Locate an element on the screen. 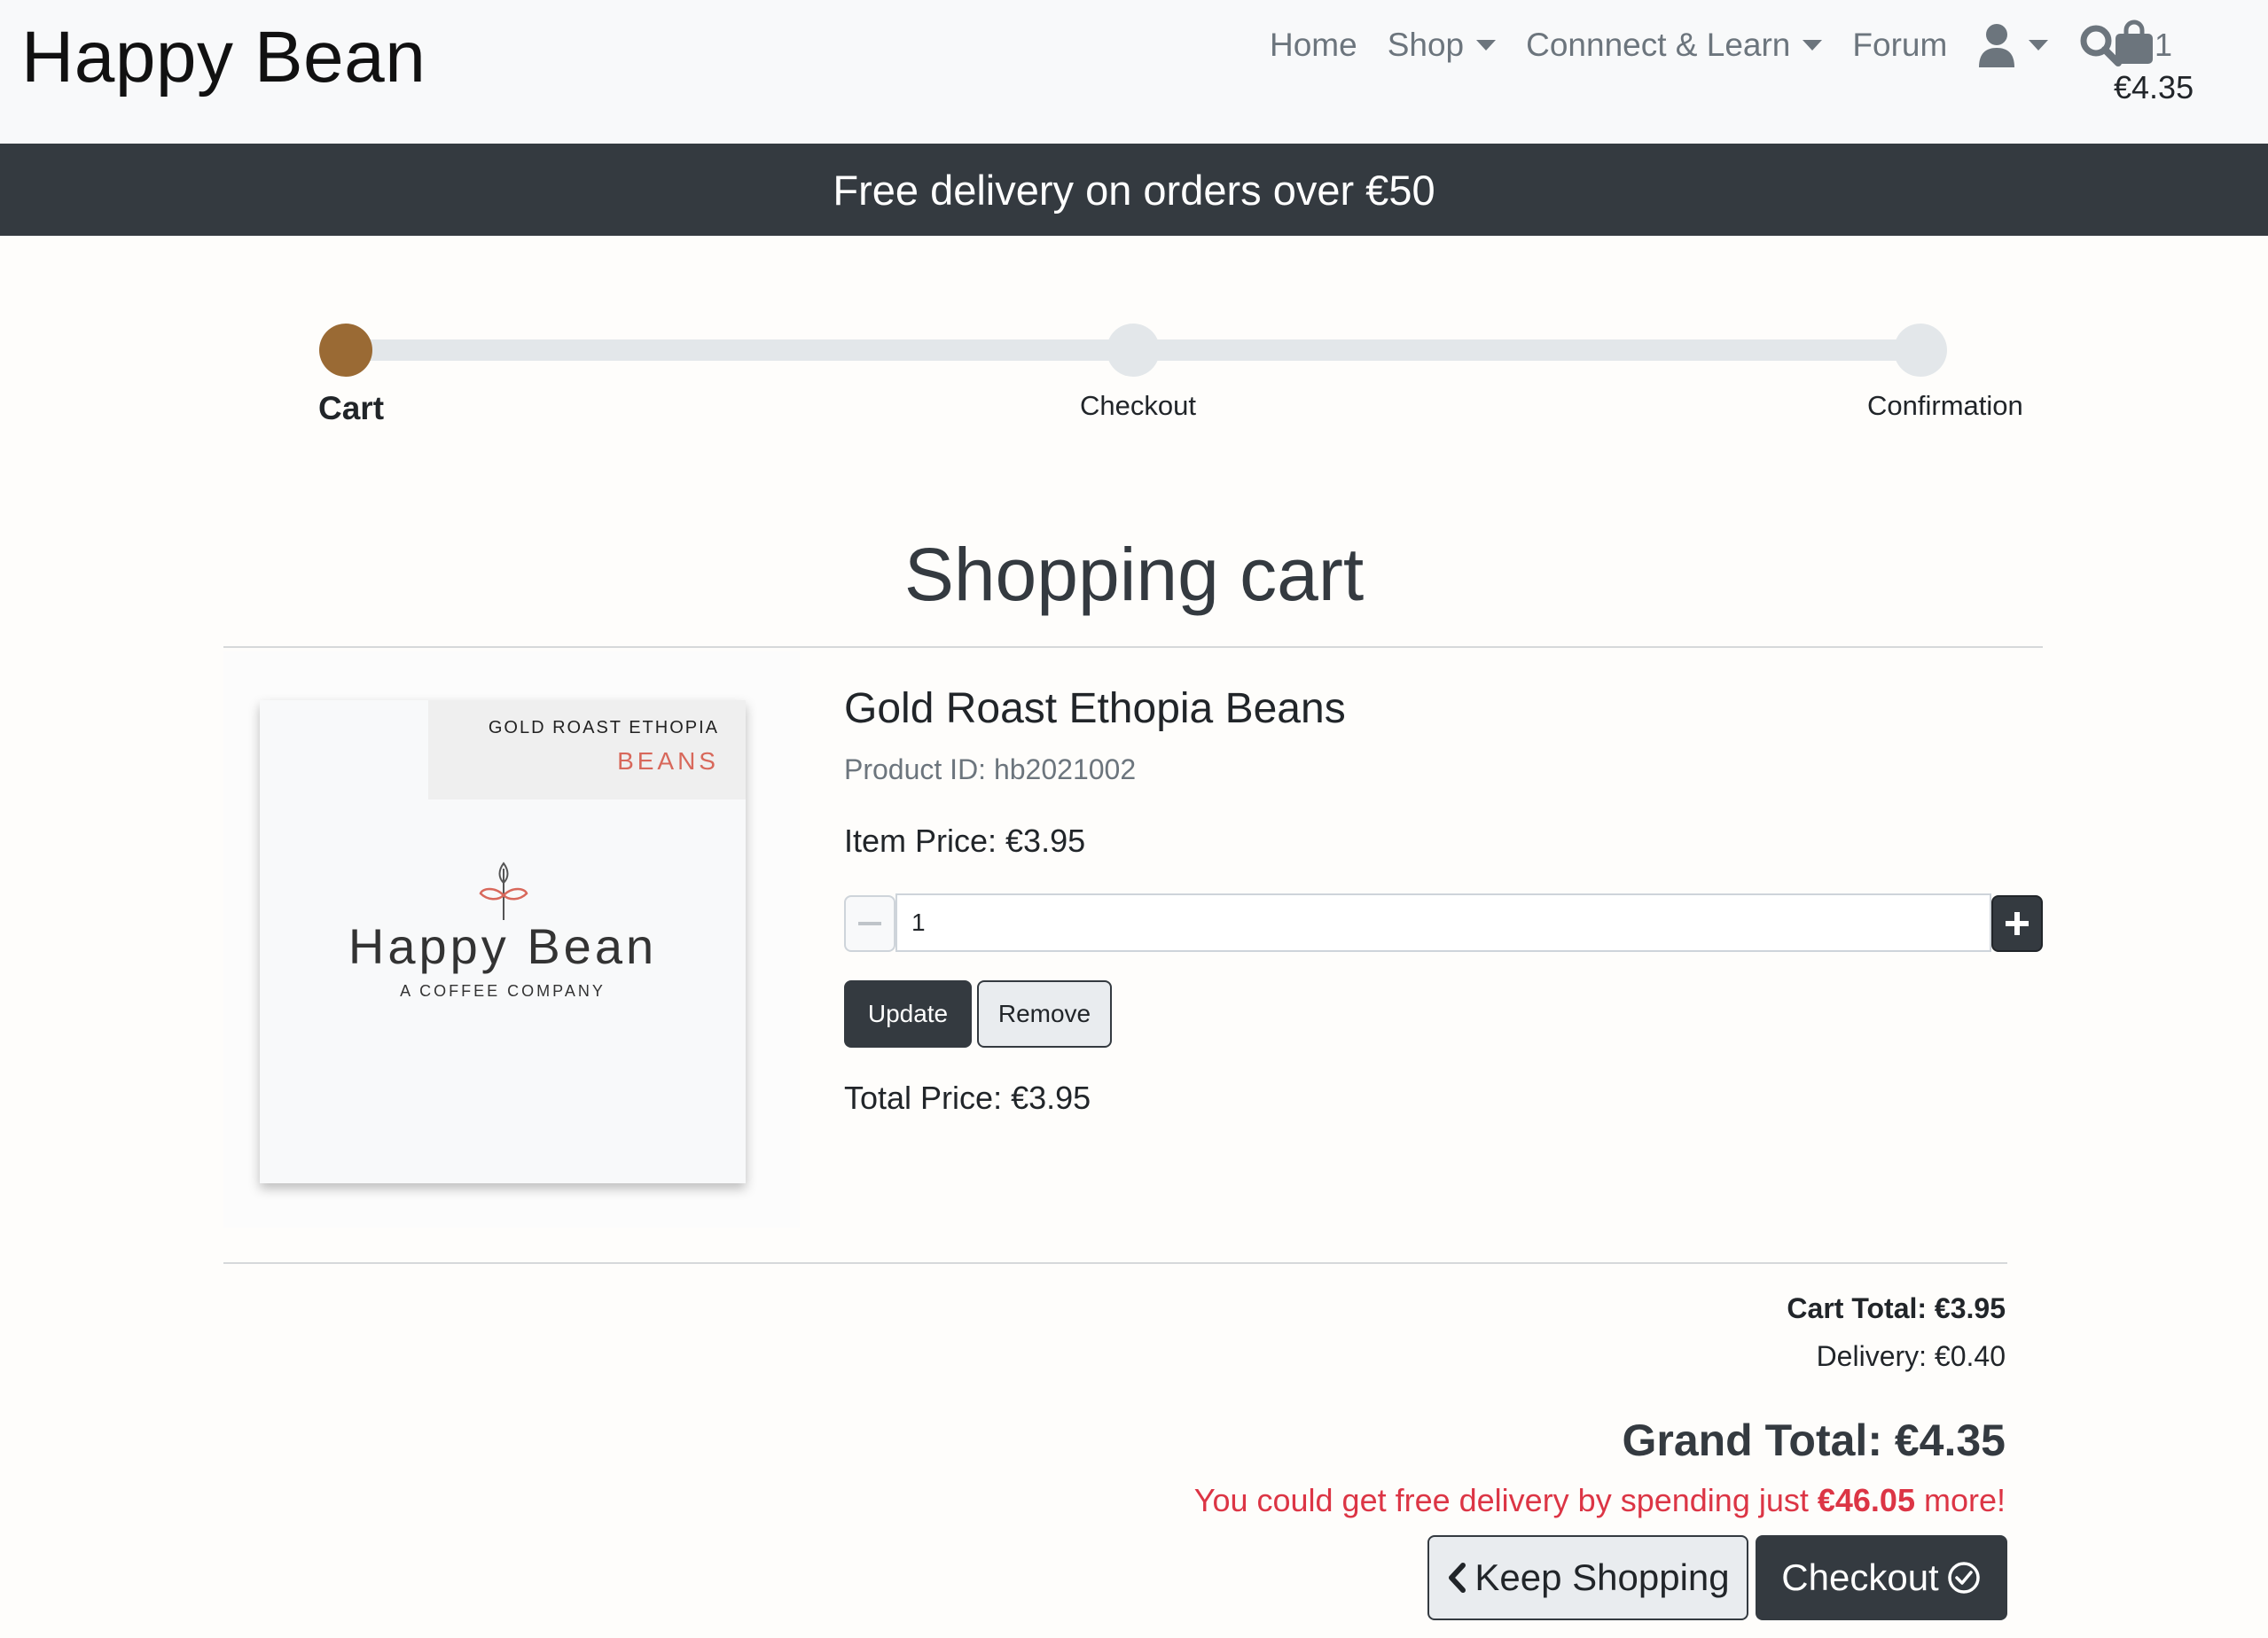 This screenshot has height=1638, width=2268. qty-increment-button is located at coordinates (2017, 923).